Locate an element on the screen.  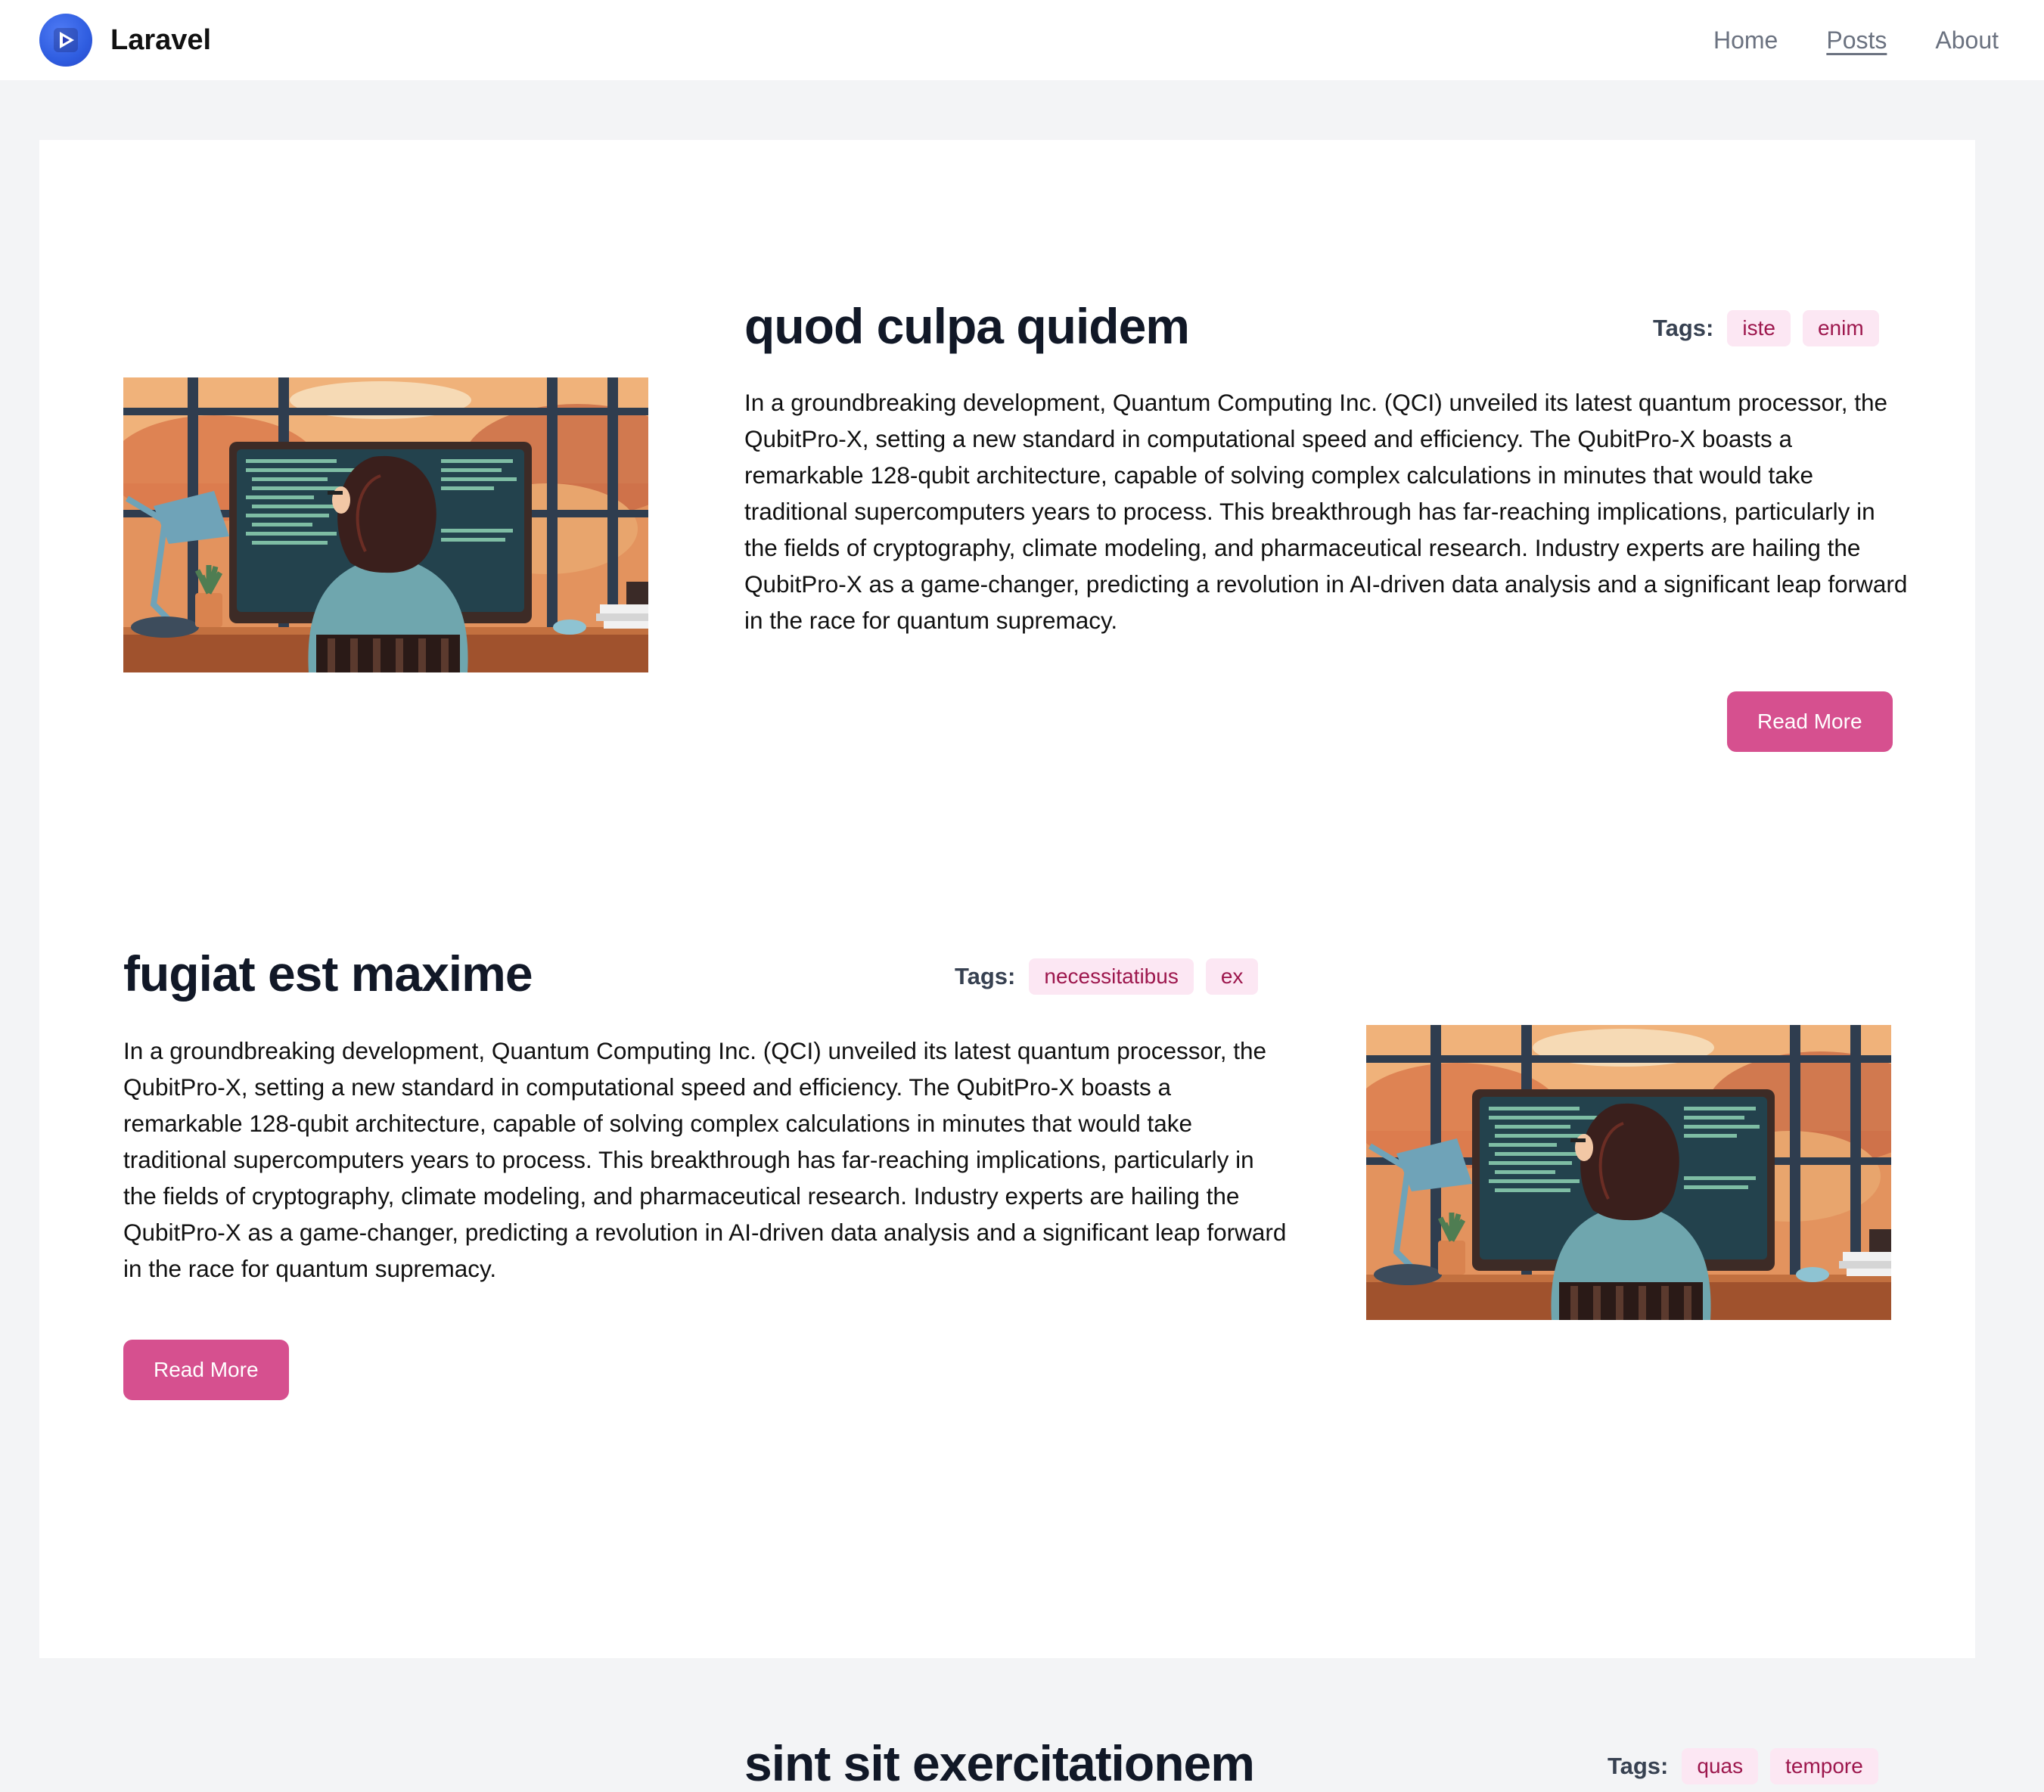
tag-badge: ex is located at coordinates (1232, 976).